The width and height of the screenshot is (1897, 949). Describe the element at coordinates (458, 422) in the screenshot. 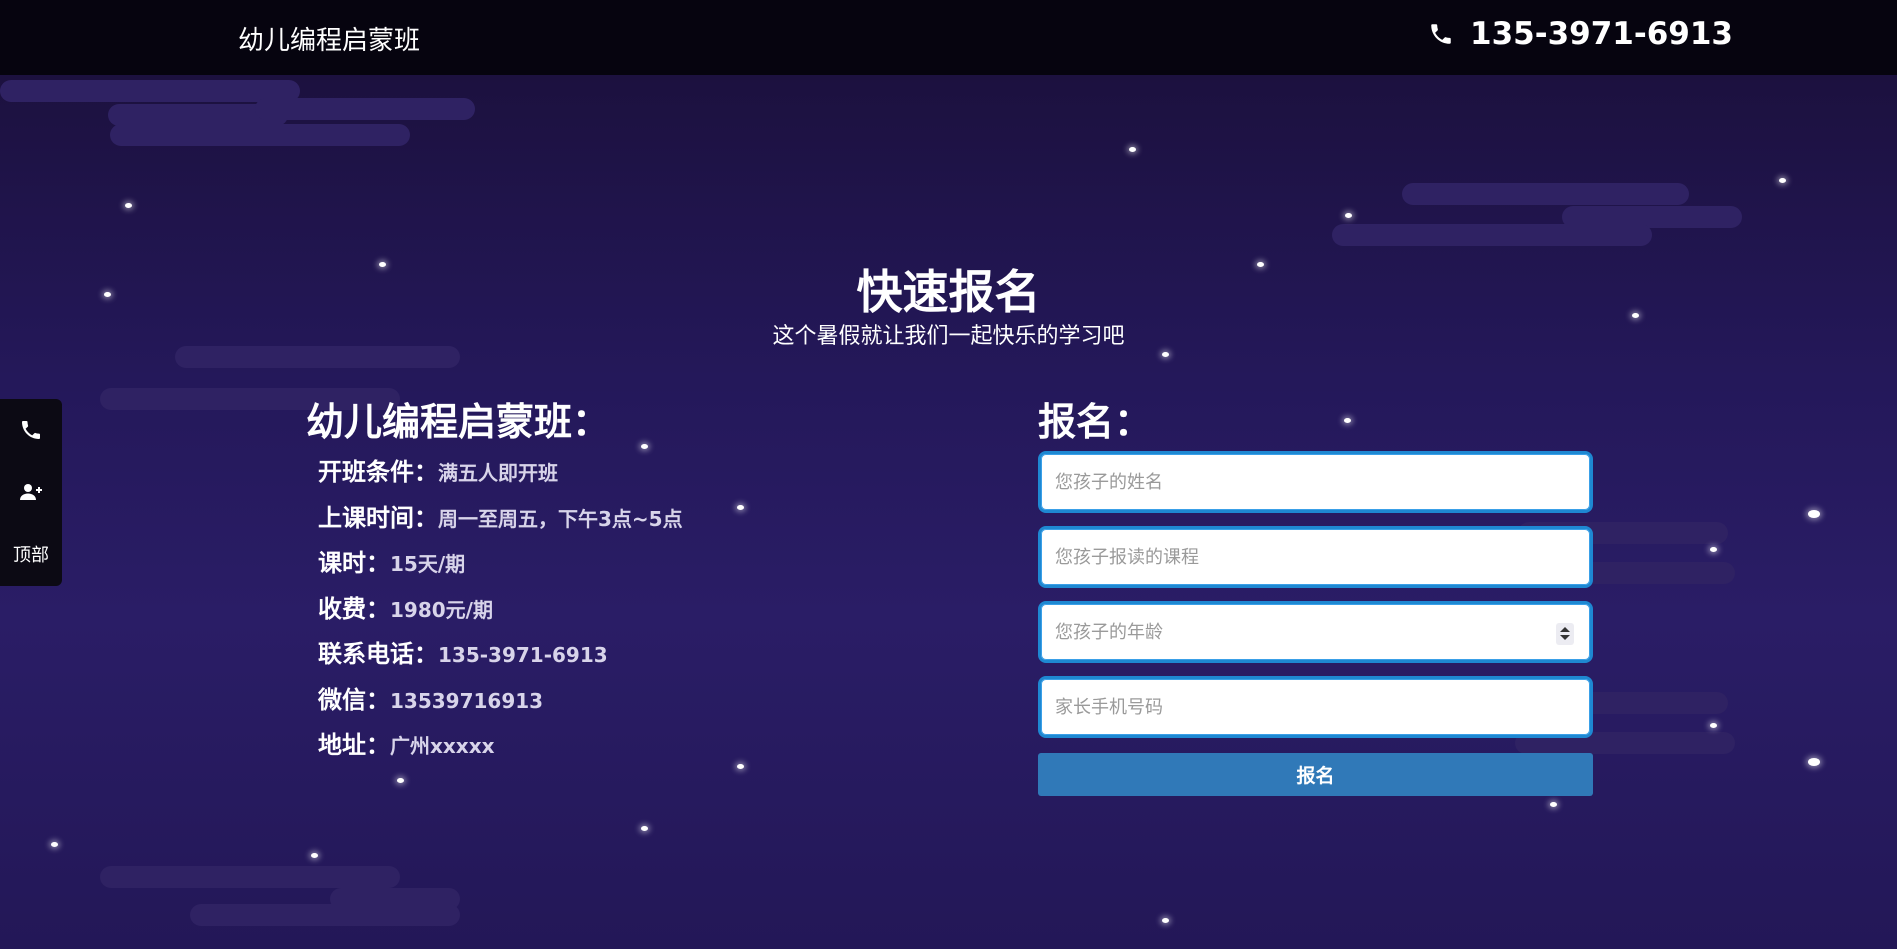

I see `course-info-title: 幼儿编程启蒙班：` at that location.